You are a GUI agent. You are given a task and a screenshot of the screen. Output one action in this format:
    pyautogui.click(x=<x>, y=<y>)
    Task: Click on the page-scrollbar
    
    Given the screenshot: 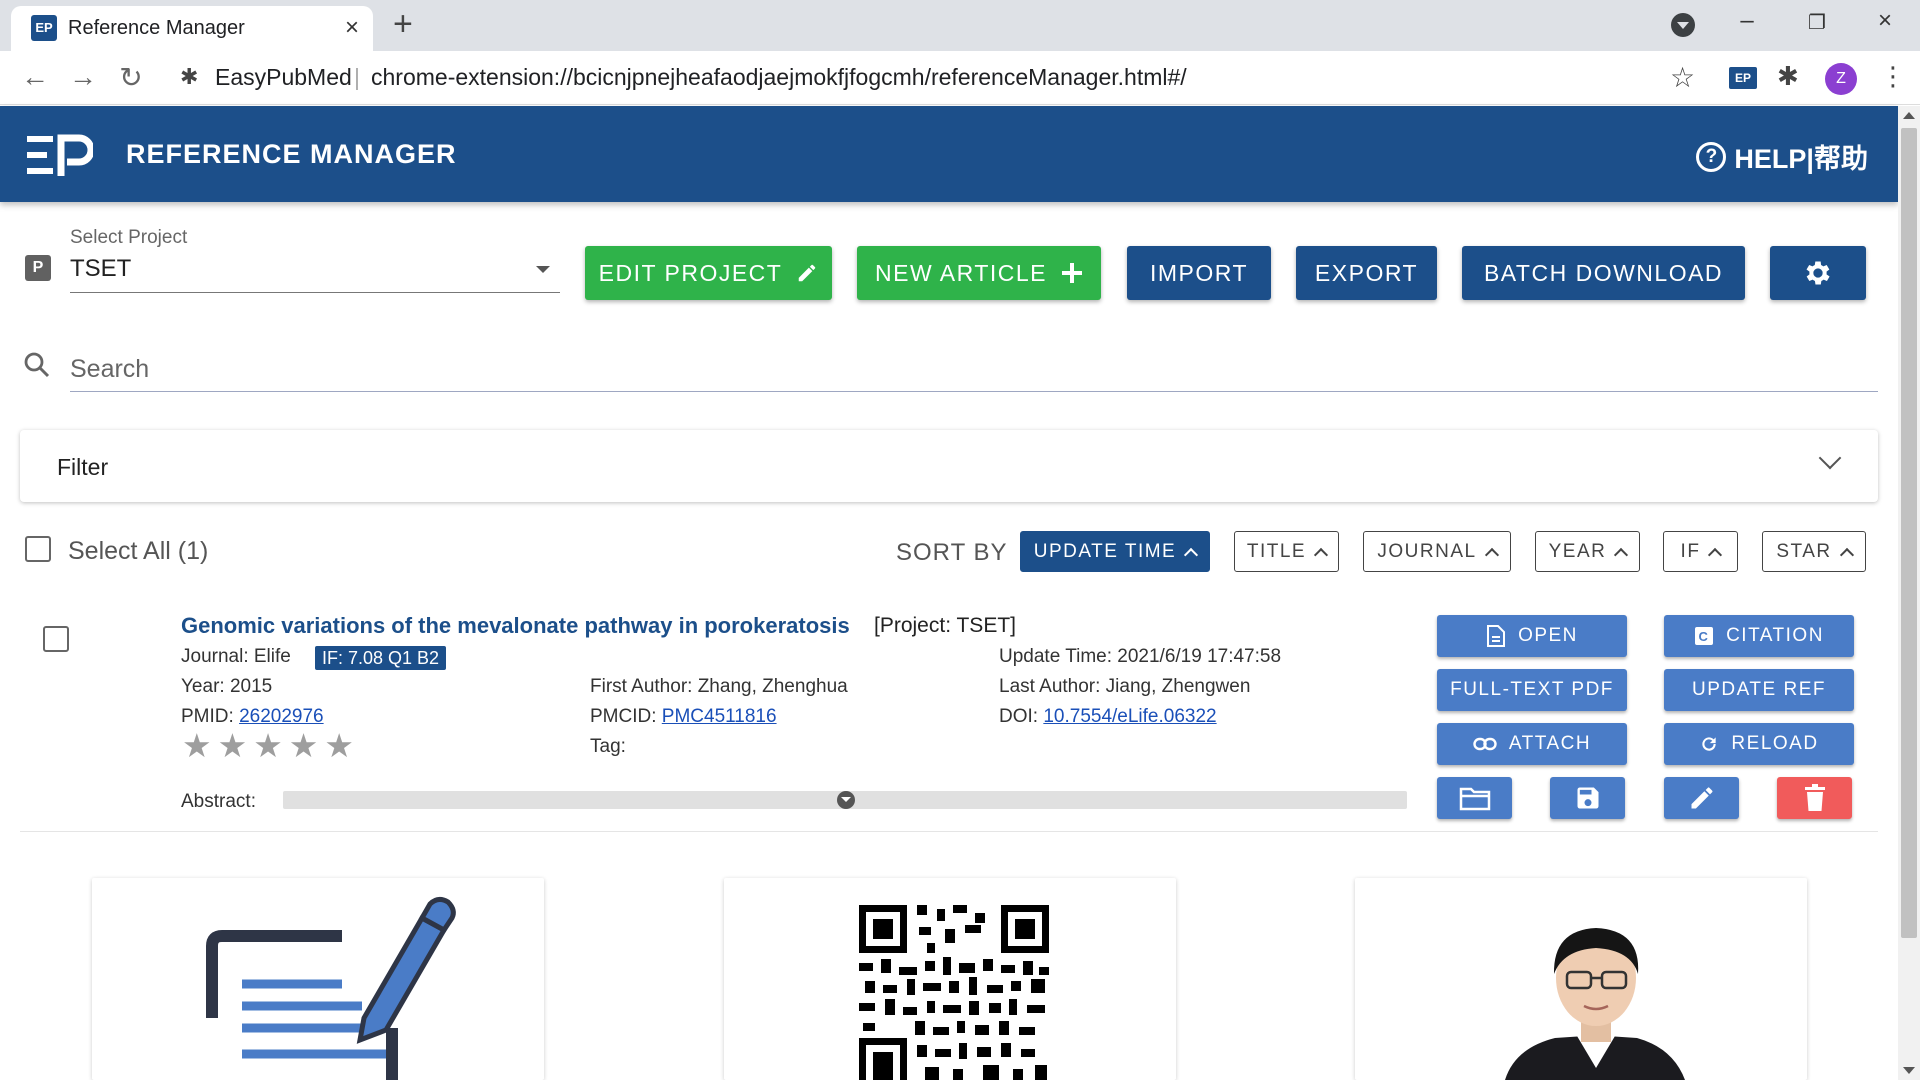 What is the action you would take?
    pyautogui.click(x=1909, y=593)
    